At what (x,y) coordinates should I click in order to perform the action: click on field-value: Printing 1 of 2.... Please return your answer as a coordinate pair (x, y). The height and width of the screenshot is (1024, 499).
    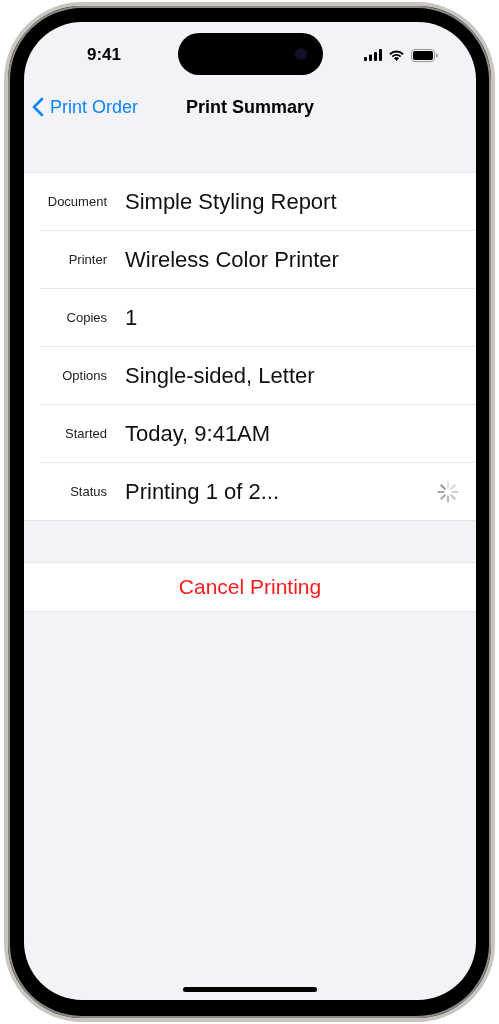
    Looking at the image, I should click on (203, 491).